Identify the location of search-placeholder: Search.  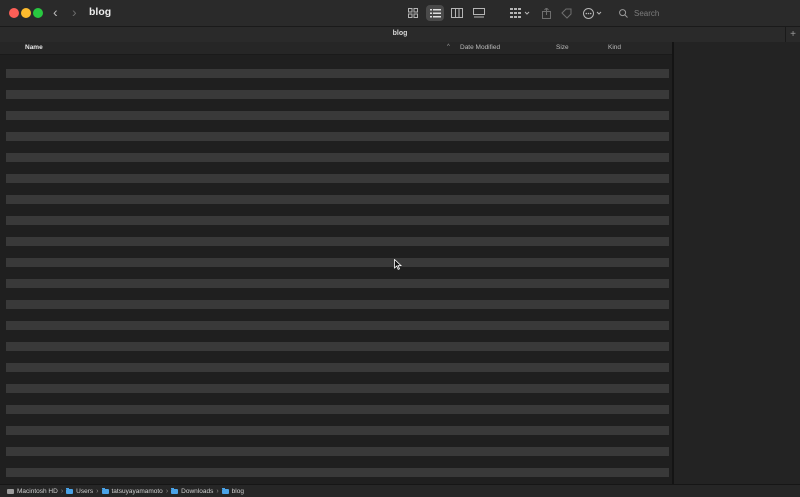
(647, 13).